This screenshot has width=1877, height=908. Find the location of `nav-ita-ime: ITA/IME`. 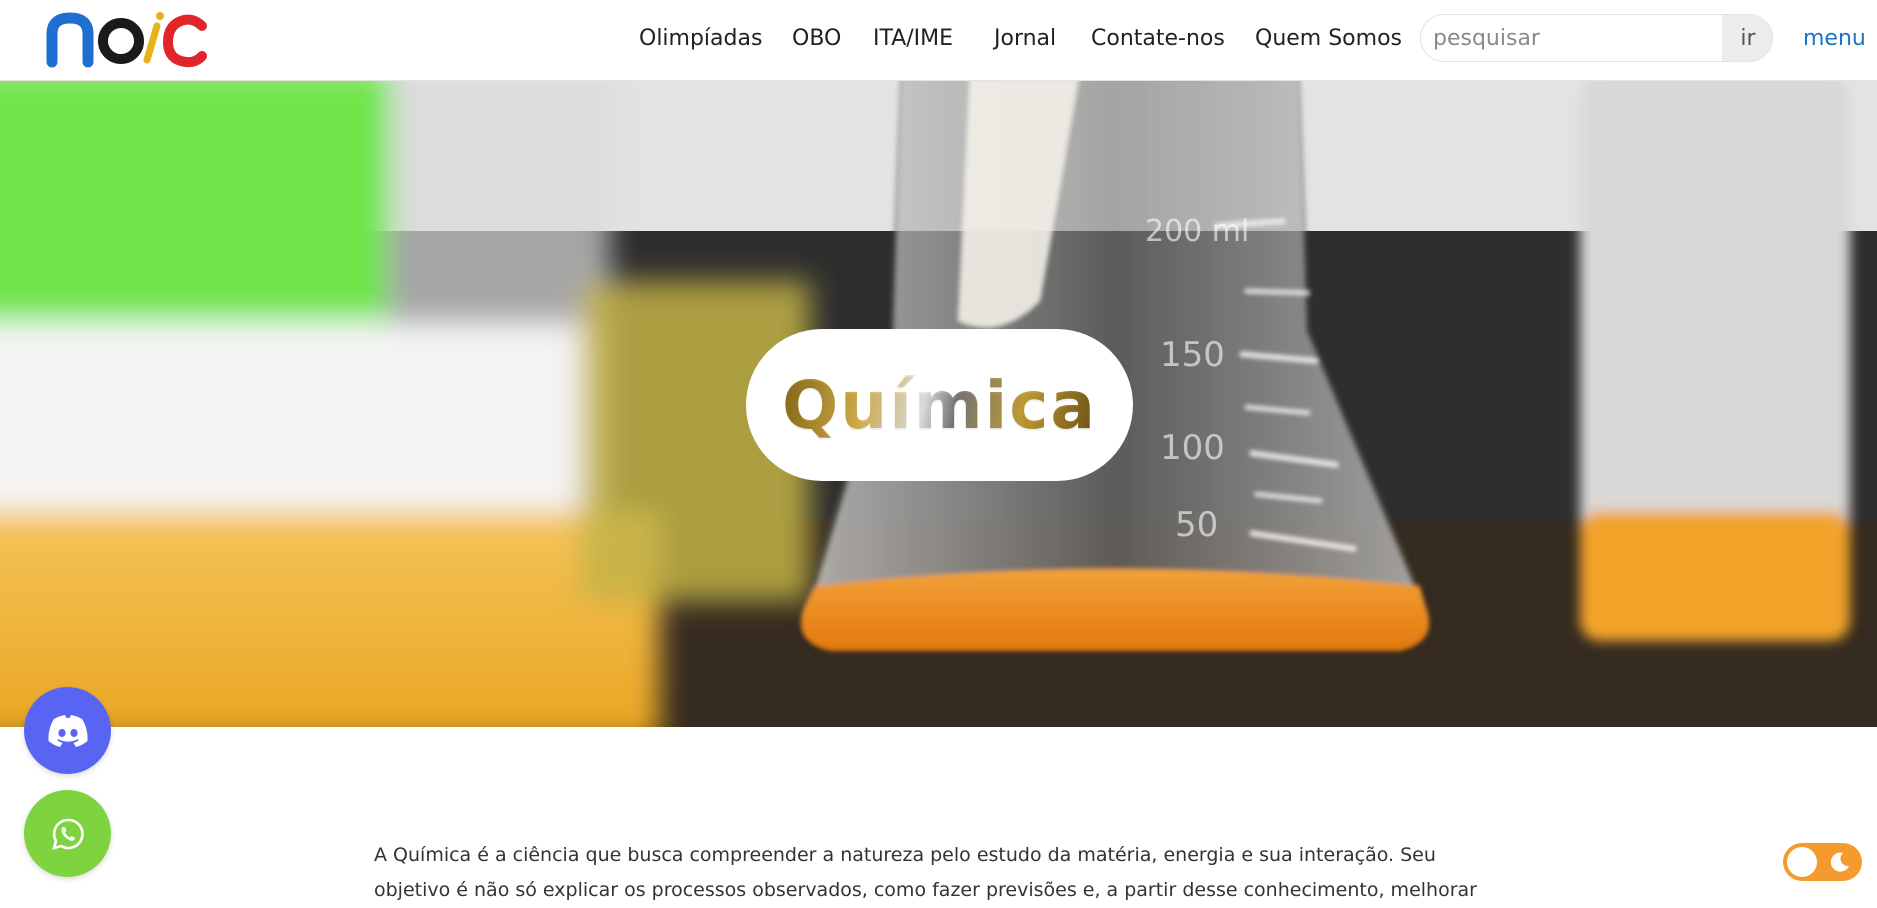

nav-ita-ime: ITA/IME is located at coordinates (913, 39).